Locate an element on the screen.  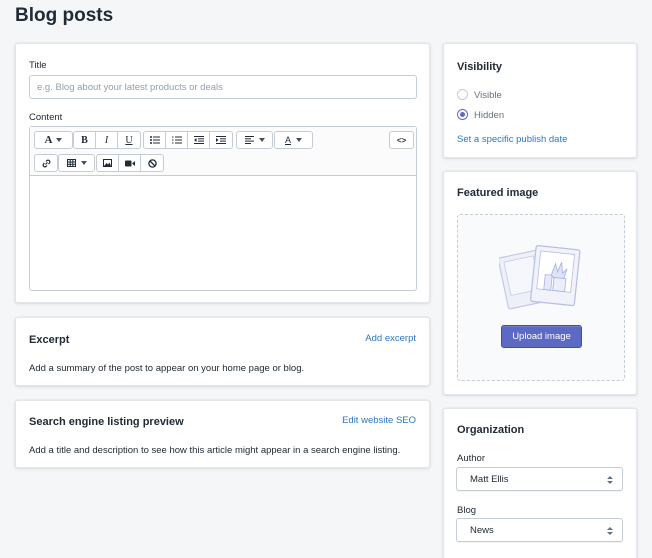
align-dropdown is located at coordinates (254, 140).